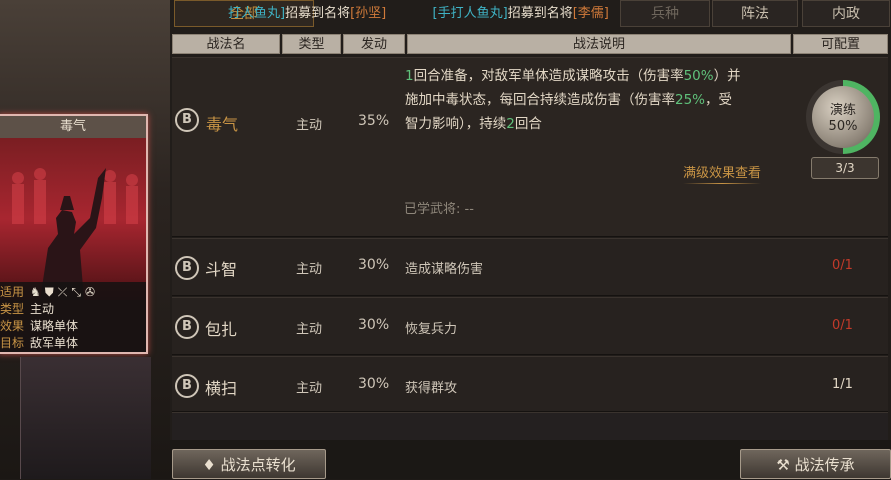  I want to click on convert-points-button: ♦ 战法点转化, so click(249, 464).